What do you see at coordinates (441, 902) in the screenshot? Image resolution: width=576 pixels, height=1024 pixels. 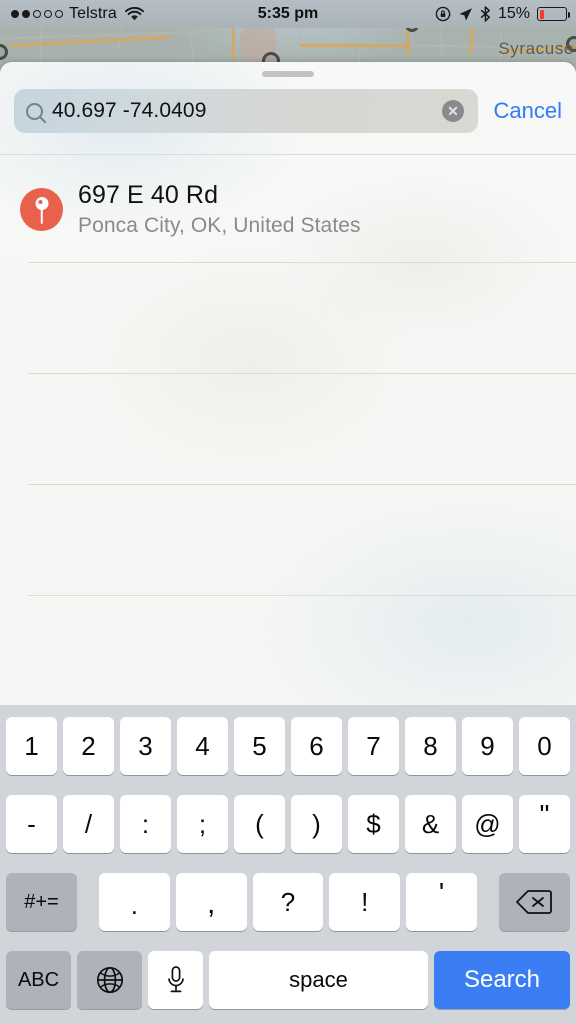 I see `key-apostrophe: '` at bounding box center [441, 902].